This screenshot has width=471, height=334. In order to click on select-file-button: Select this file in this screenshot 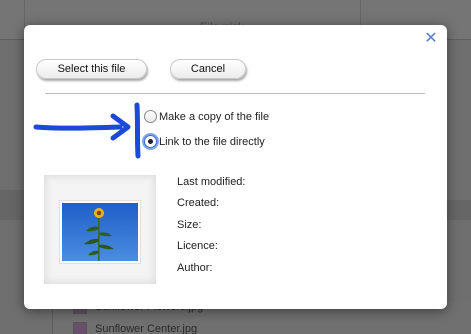, I will do `click(91, 69)`.